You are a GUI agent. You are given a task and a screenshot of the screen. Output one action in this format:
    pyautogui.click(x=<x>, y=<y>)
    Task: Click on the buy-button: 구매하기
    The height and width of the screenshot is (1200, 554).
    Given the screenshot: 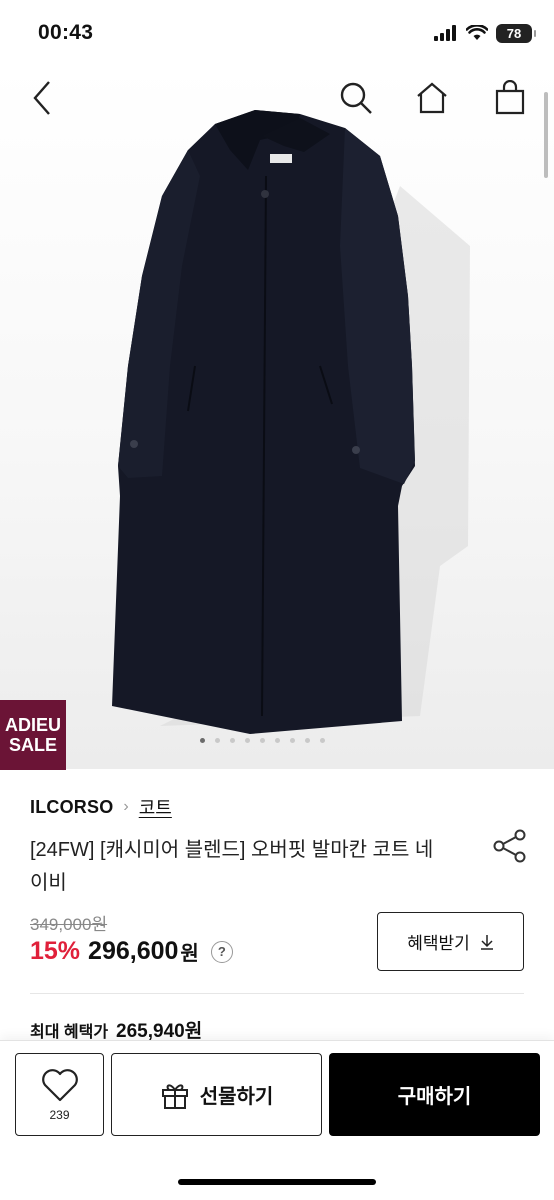 What is the action you would take?
    pyautogui.click(x=434, y=1094)
    